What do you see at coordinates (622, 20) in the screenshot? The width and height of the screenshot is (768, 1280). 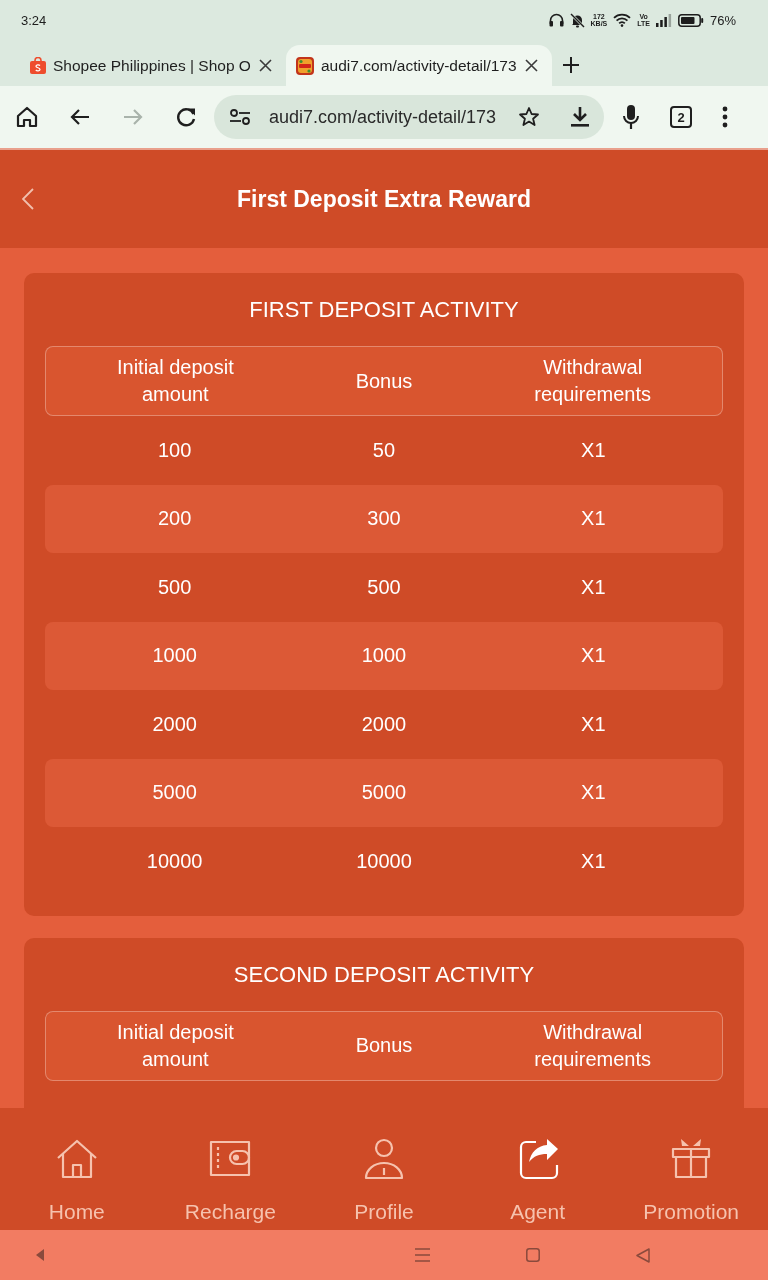 I see `wifi-icon` at bounding box center [622, 20].